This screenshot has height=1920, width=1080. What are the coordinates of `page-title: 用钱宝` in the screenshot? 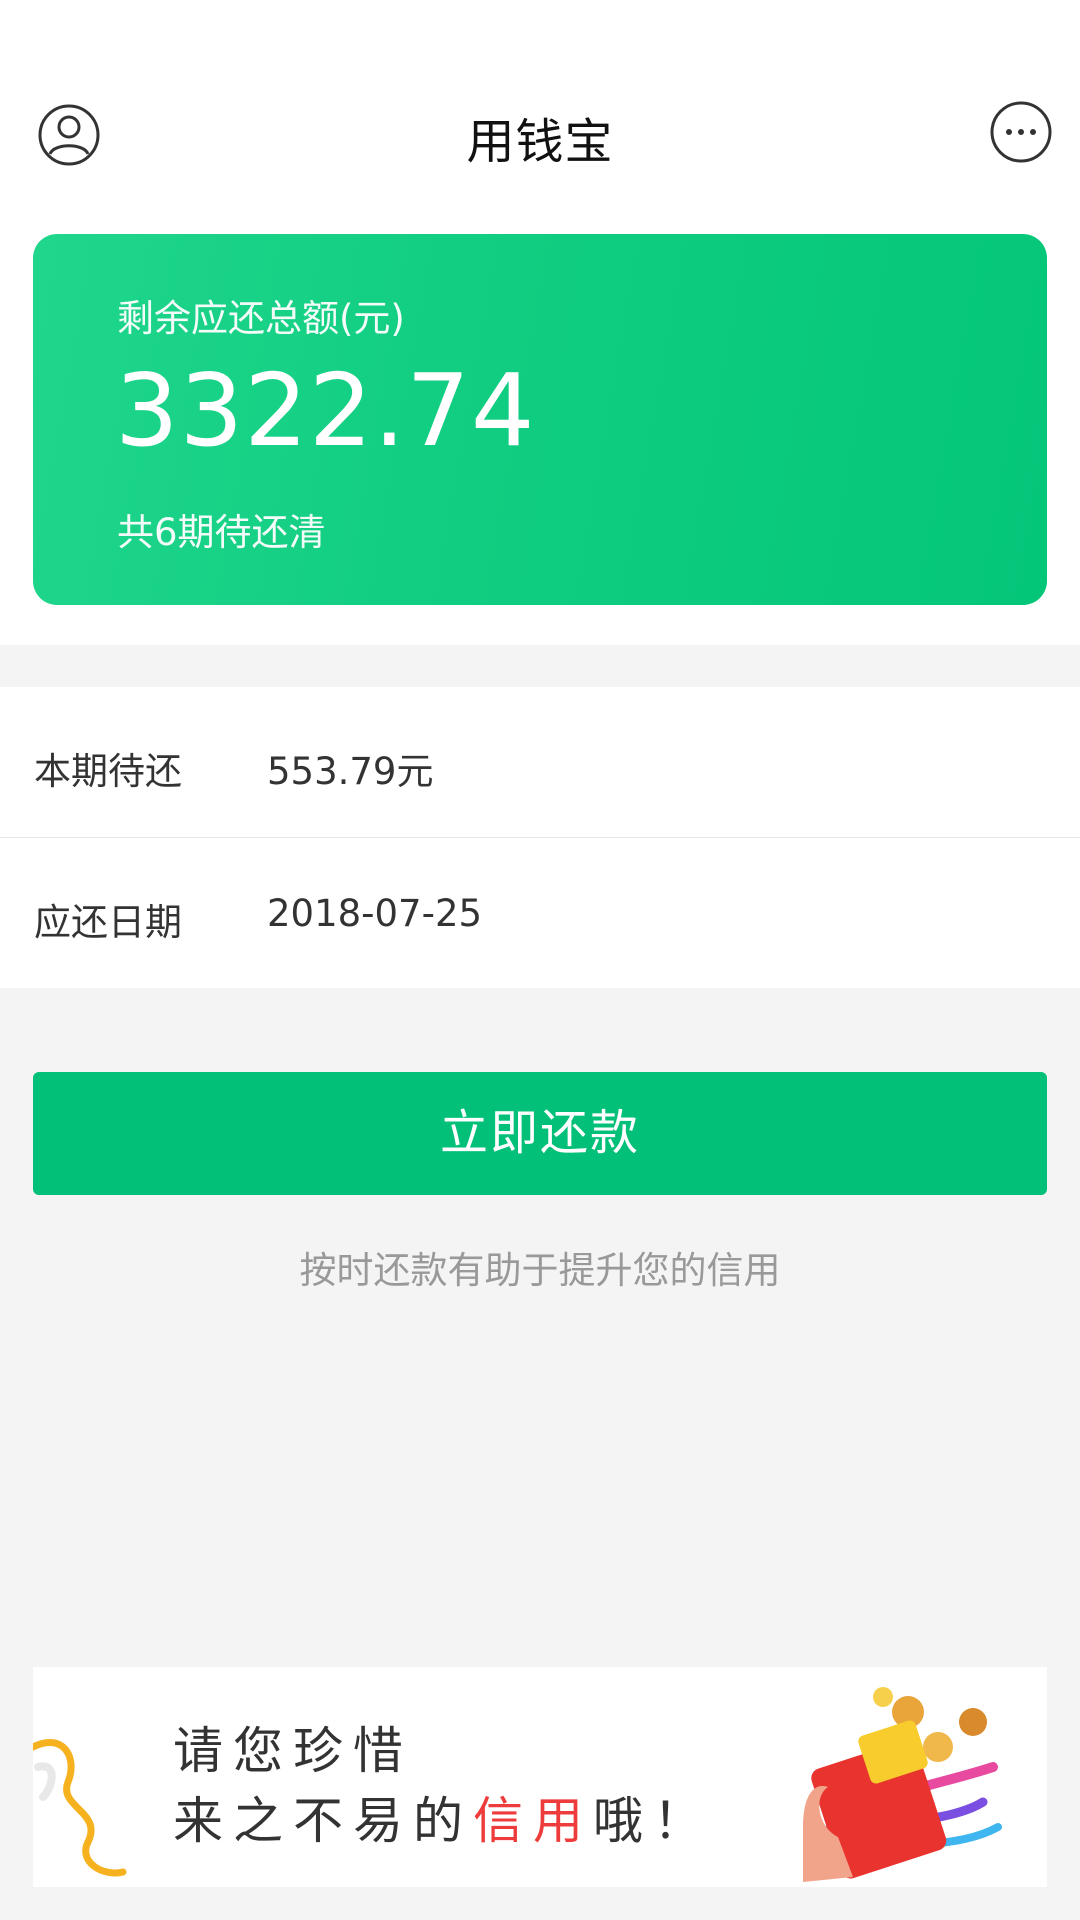 It's located at (540, 142).